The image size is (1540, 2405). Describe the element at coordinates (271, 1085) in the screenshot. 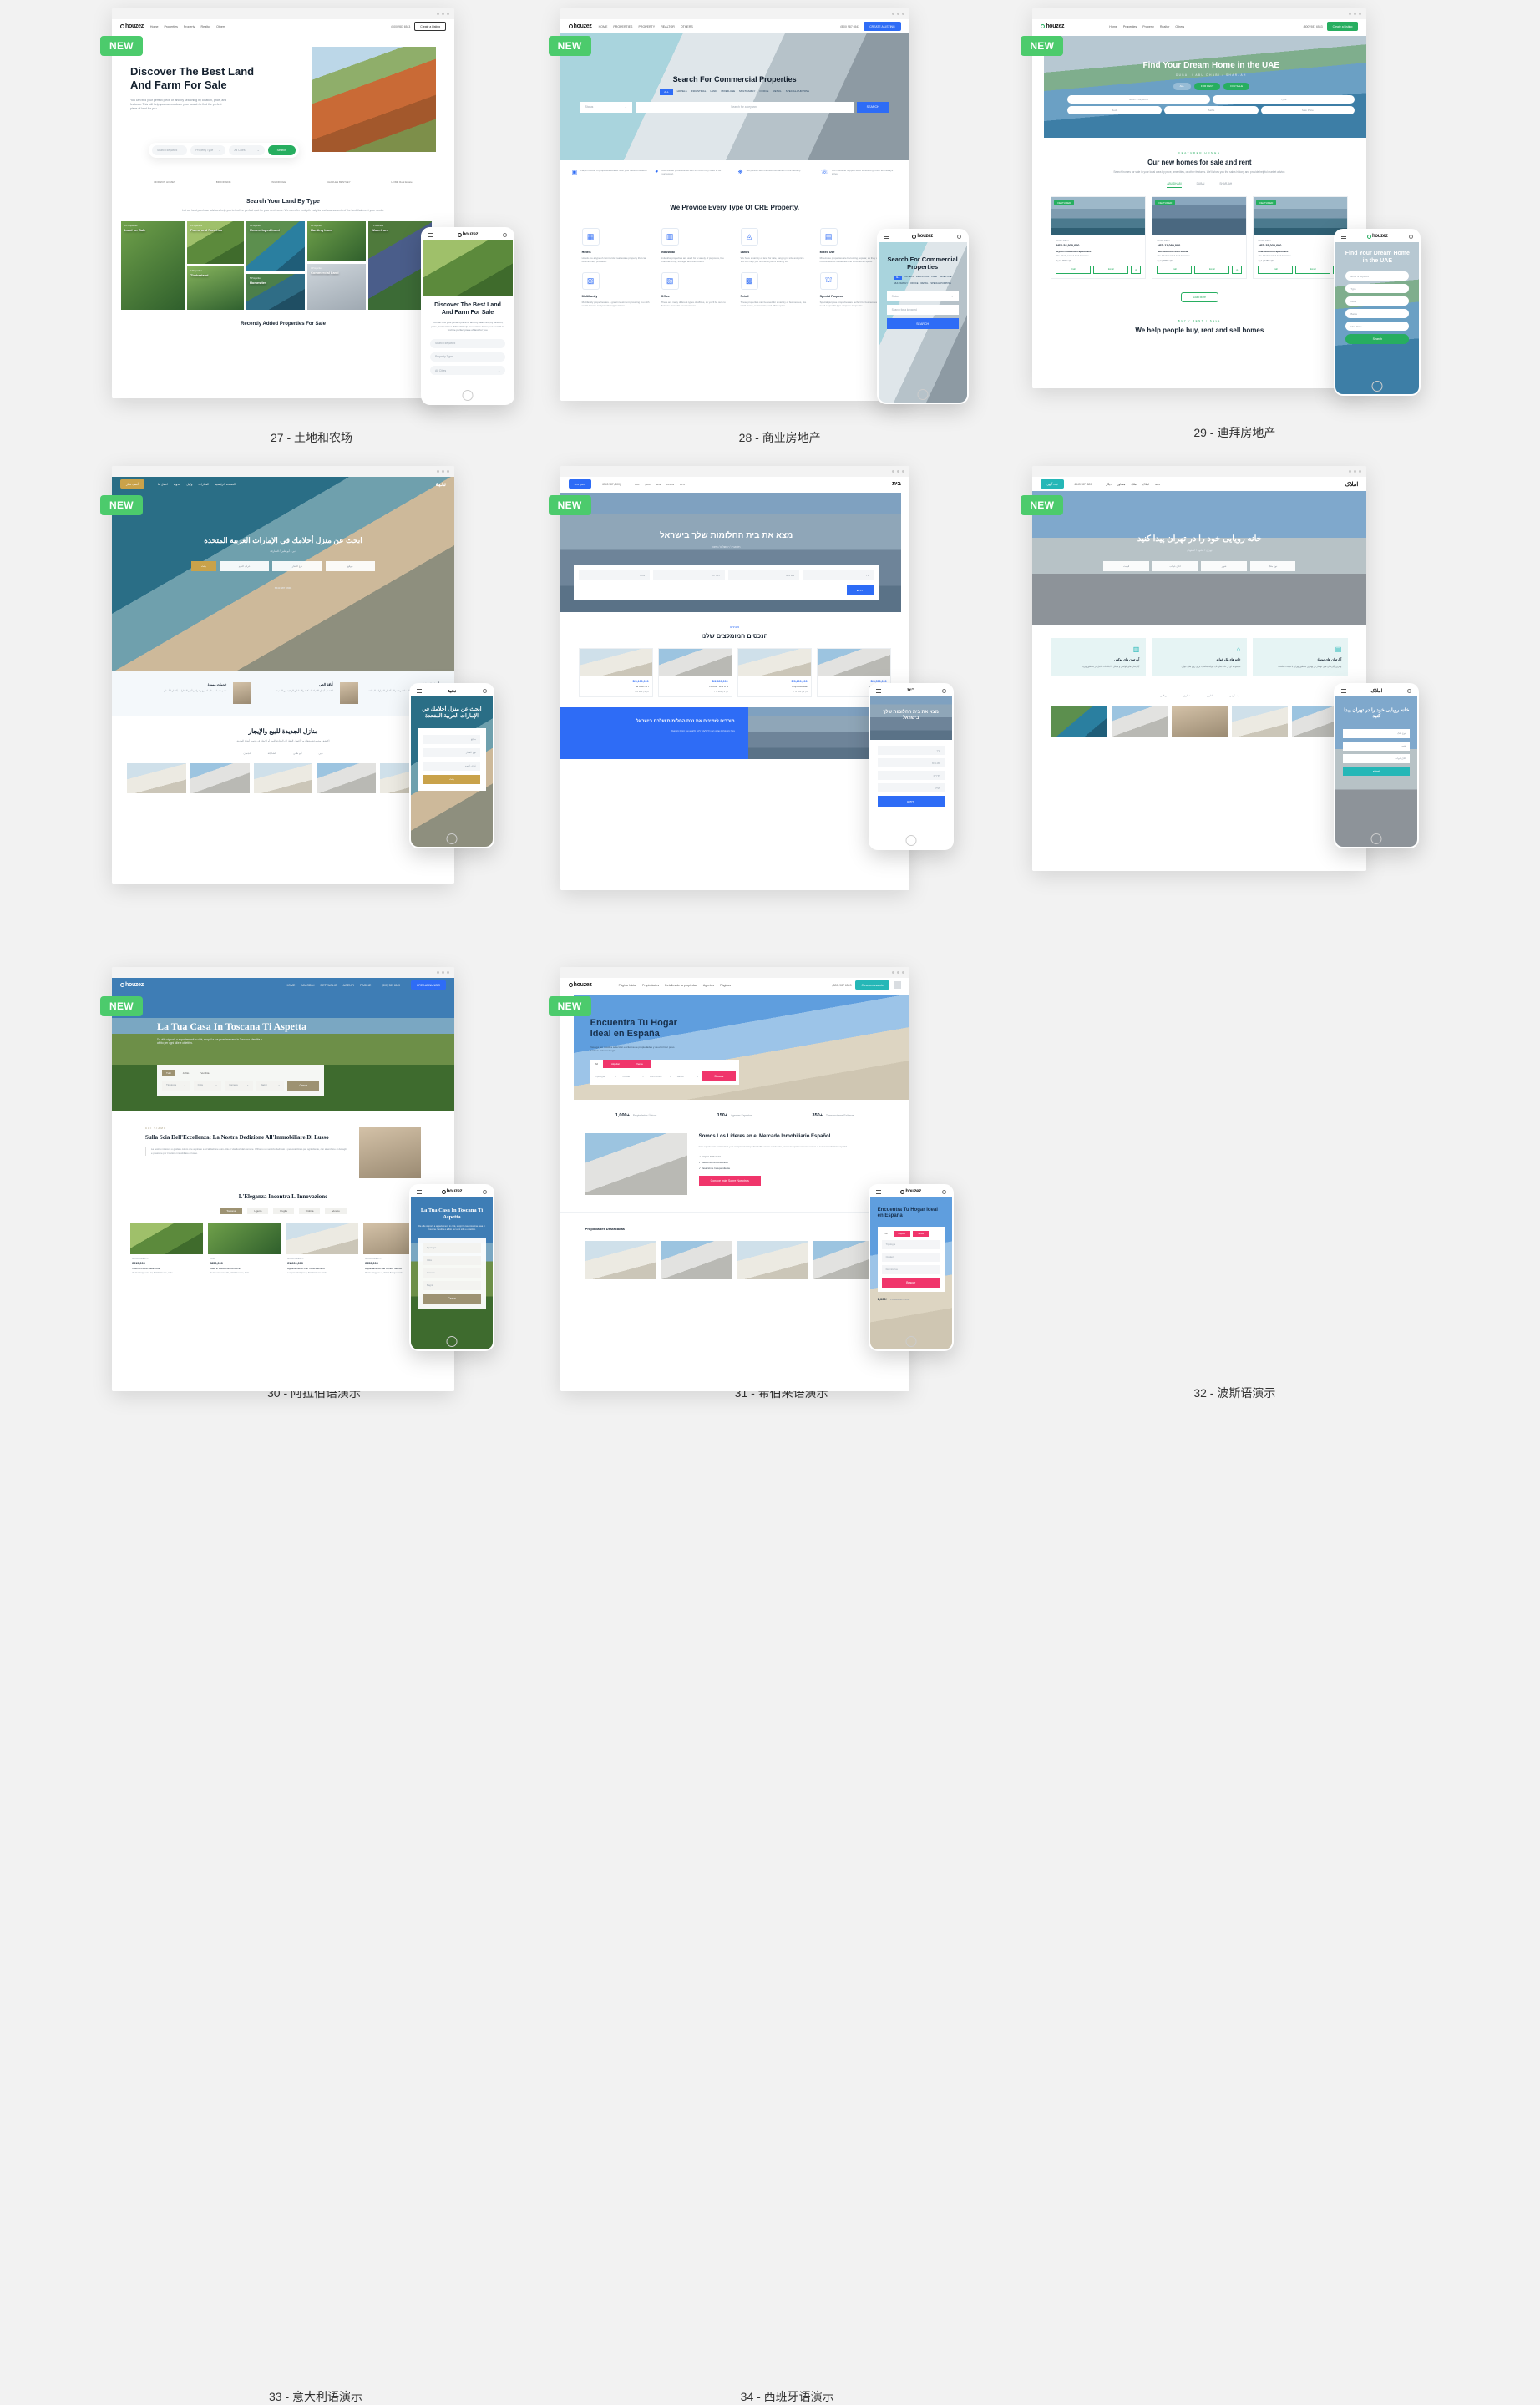

I see `bagni-select: Bagni ⌄` at that location.